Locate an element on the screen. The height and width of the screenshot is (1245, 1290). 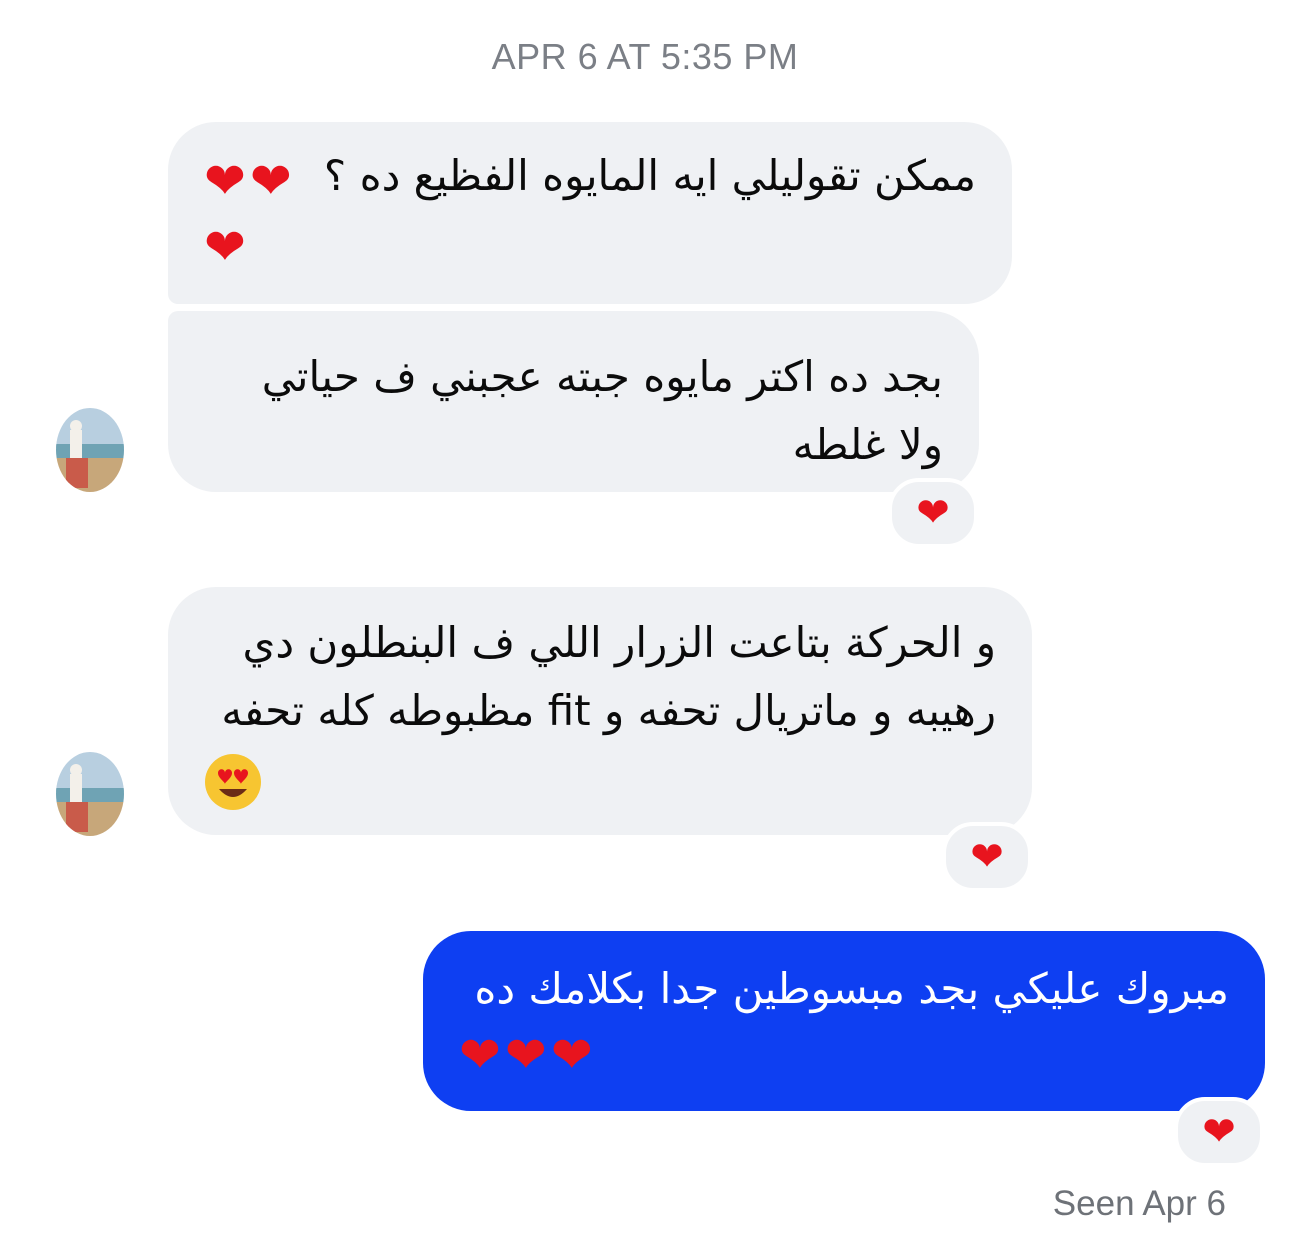
message-text-line: بجد ده اكتر مايوه جبته عجبني ف حياتي is located at coordinates (602, 376).